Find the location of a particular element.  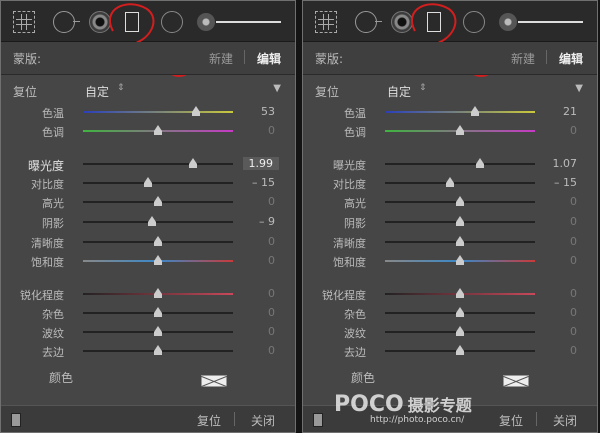

preset-stepper-icon: ⇕ is located at coordinates (121, 88).